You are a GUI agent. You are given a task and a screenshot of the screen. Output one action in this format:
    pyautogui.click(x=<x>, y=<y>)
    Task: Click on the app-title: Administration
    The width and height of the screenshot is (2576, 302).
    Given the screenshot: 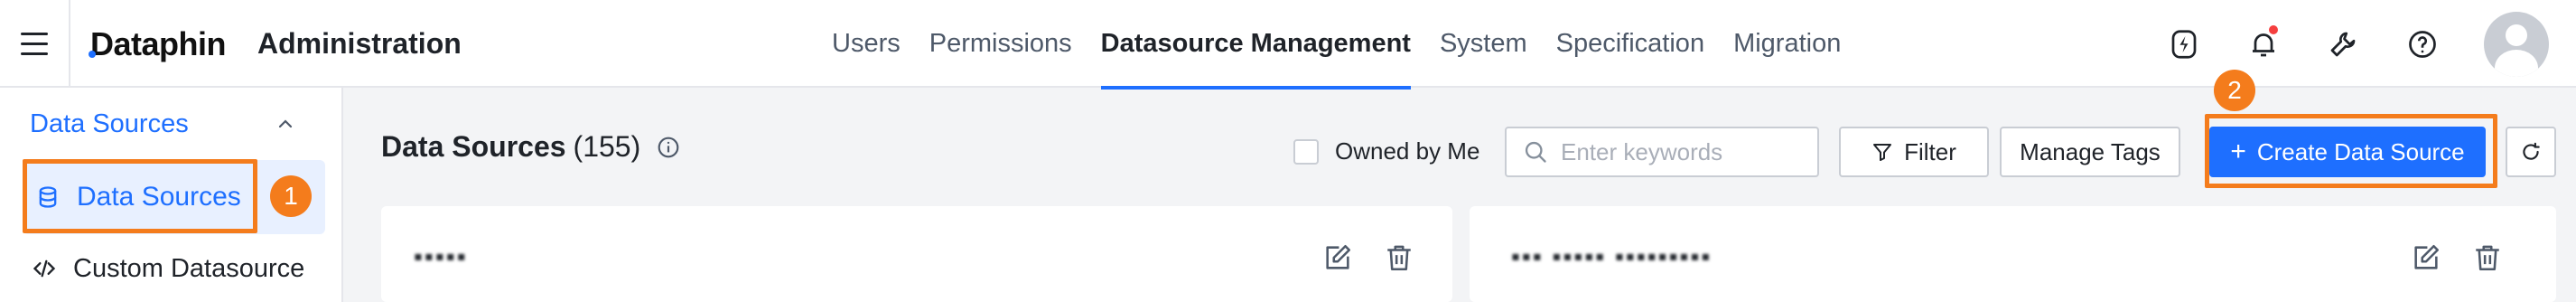 What is the action you would take?
    pyautogui.click(x=359, y=44)
    